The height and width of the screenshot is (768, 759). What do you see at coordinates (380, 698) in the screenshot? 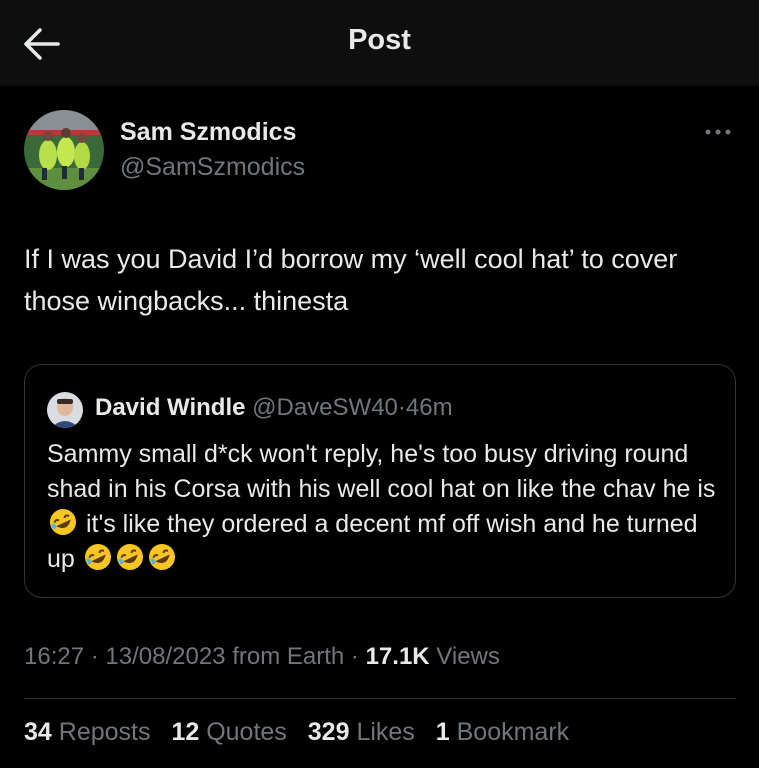
I see `divider` at bounding box center [380, 698].